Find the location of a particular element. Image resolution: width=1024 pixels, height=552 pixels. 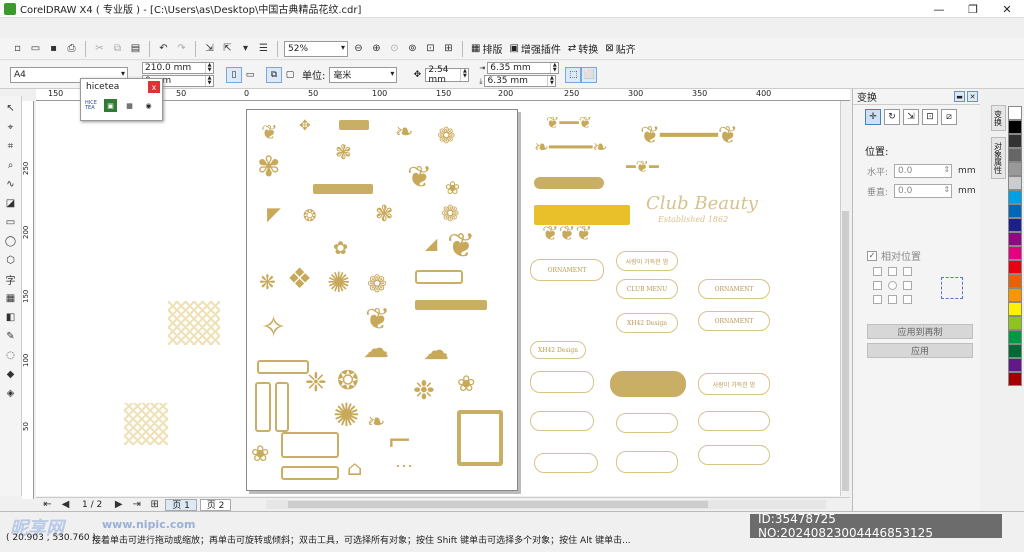

application-launcher-icon: ▾ is located at coordinates (245, 48).